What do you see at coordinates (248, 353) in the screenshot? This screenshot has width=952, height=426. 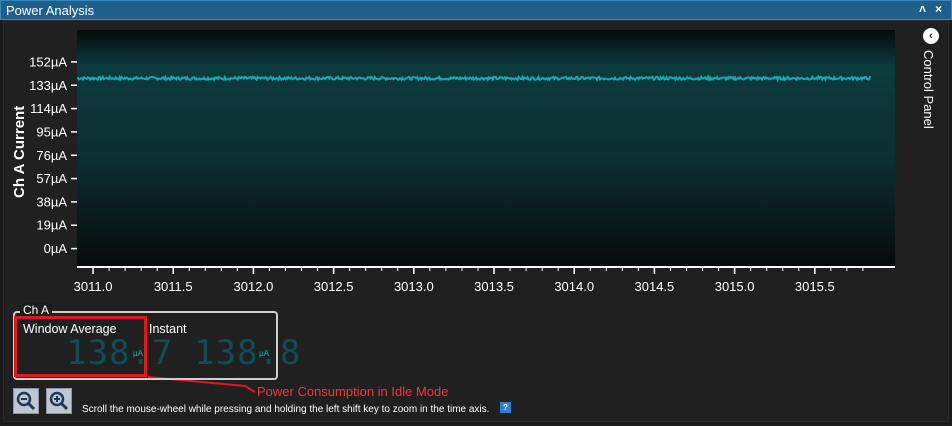 I see `instant-value: 138.8` at bounding box center [248, 353].